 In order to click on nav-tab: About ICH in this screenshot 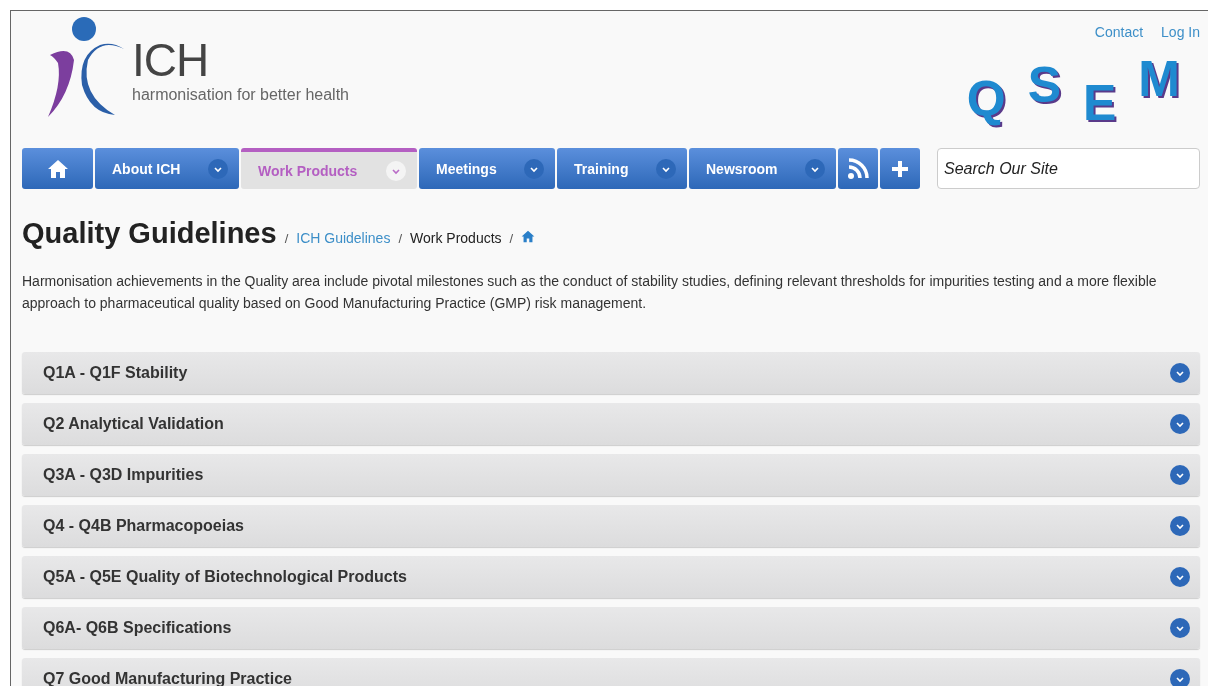, I will do `click(167, 168)`.